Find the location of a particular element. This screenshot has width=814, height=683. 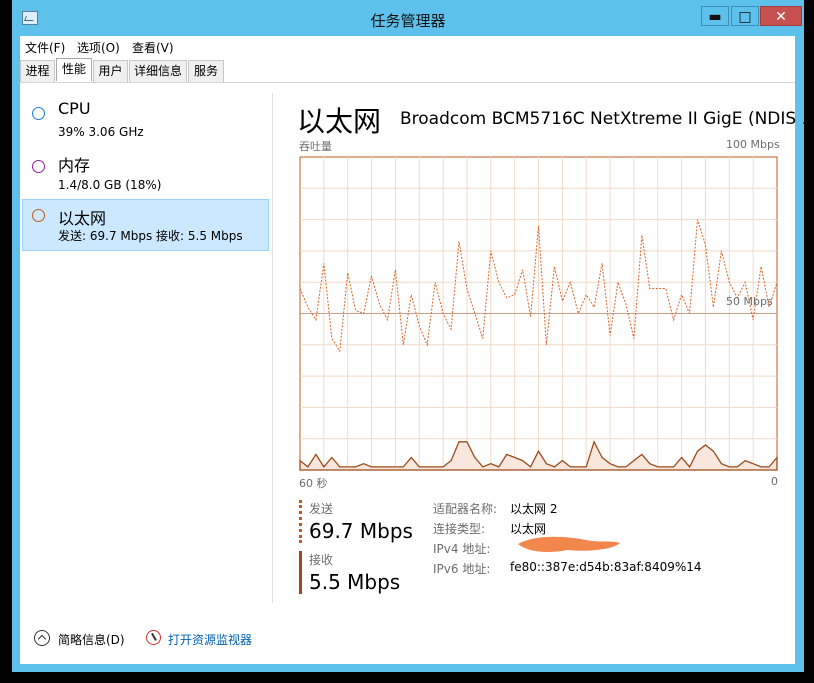

open-resource-monitor-link: 打开资源监视器 is located at coordinates (210, 639).